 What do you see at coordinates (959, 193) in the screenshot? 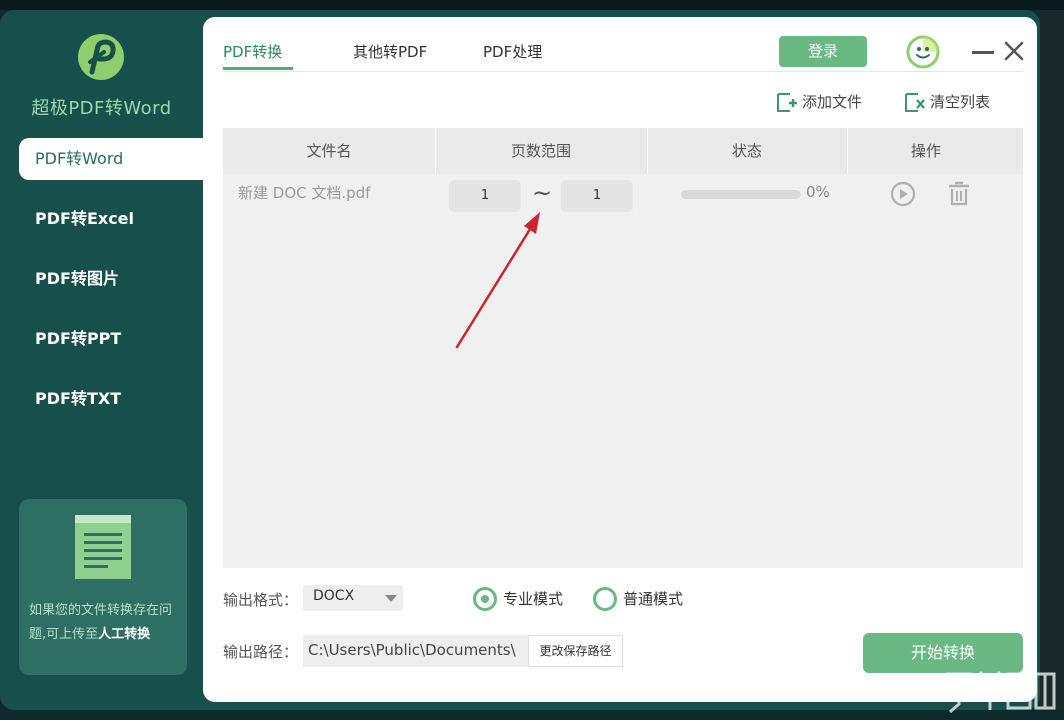
I see `delete-icon` at bounding box center [959, 193].